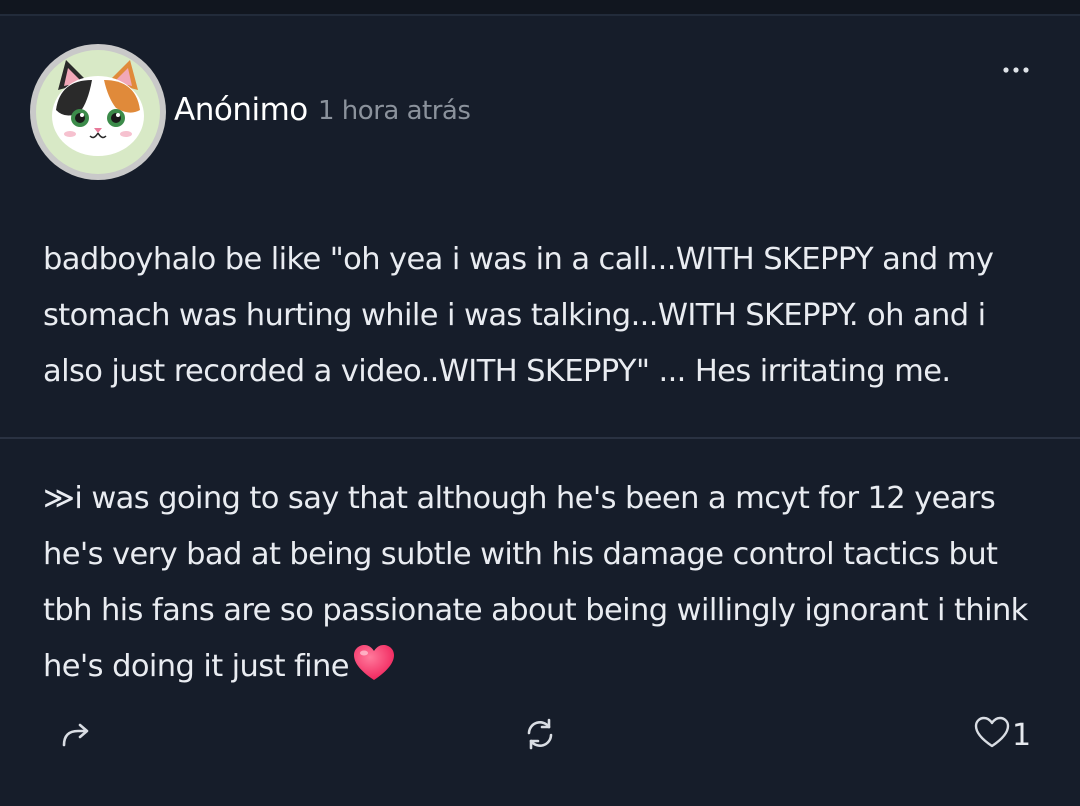 The image size is (1080, 806). Describe the element at coordinates (992, 735) in the screenshot. I see `heart-outline-icon` at that location.